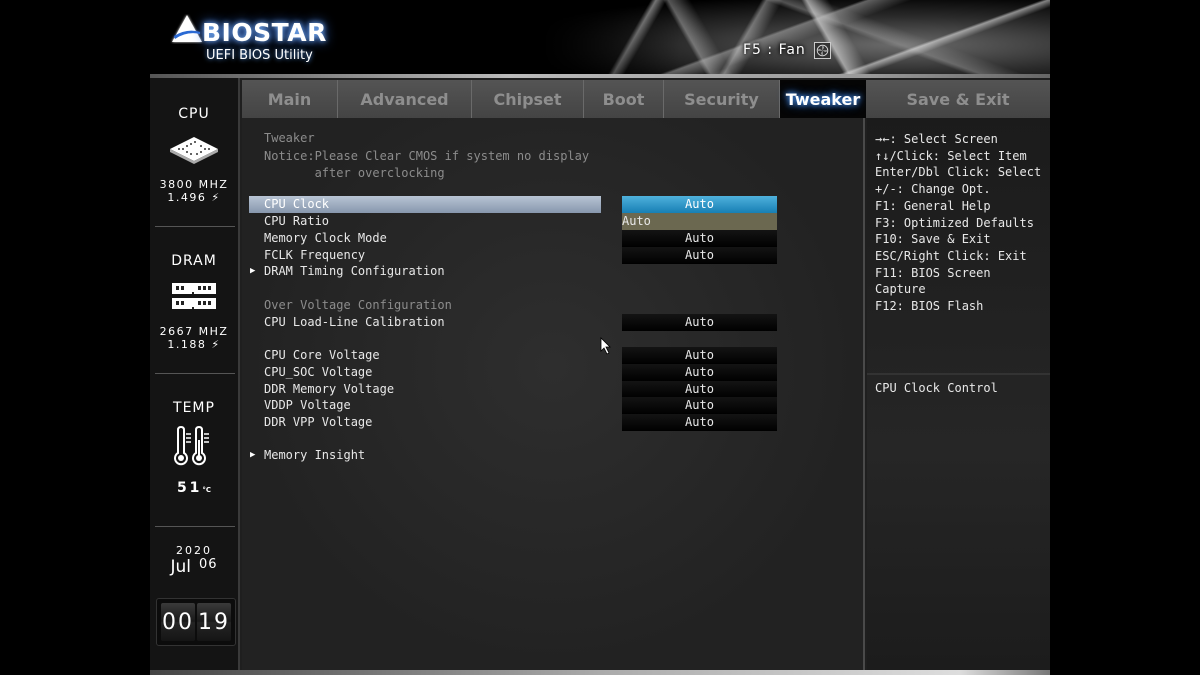 This screenshot has height=675, width=1200. What do you see at coordinates (425, 355) in the screenshot?
I see `setting-cpu-core-voltage: CPU Core Voltage` at bounding box center [425, 355].